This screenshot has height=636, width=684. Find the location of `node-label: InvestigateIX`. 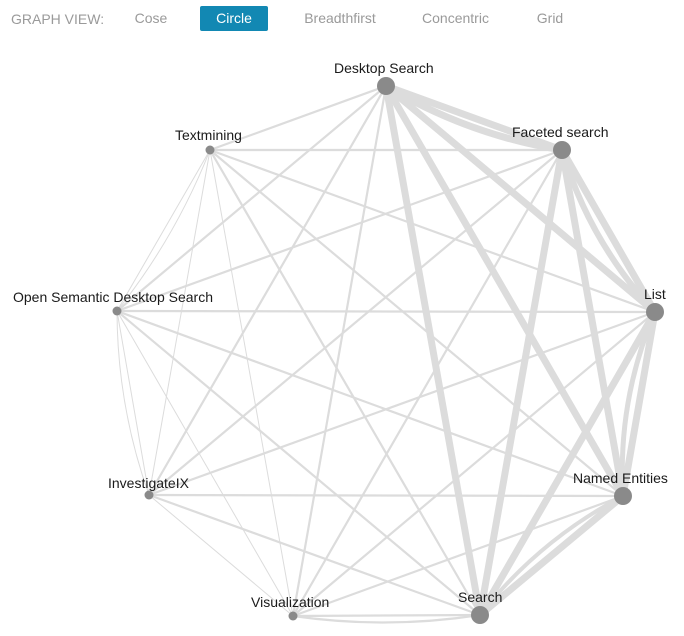

node-label: InvestigateIX is located at coordinates (149, 483).